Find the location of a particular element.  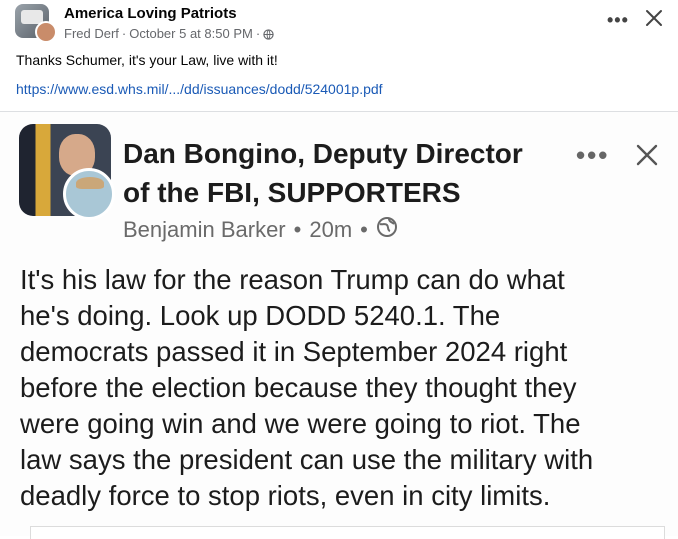

shared-group-title-line2: of the FBI, SUPPORTERS is located at coordinates (292, 192).